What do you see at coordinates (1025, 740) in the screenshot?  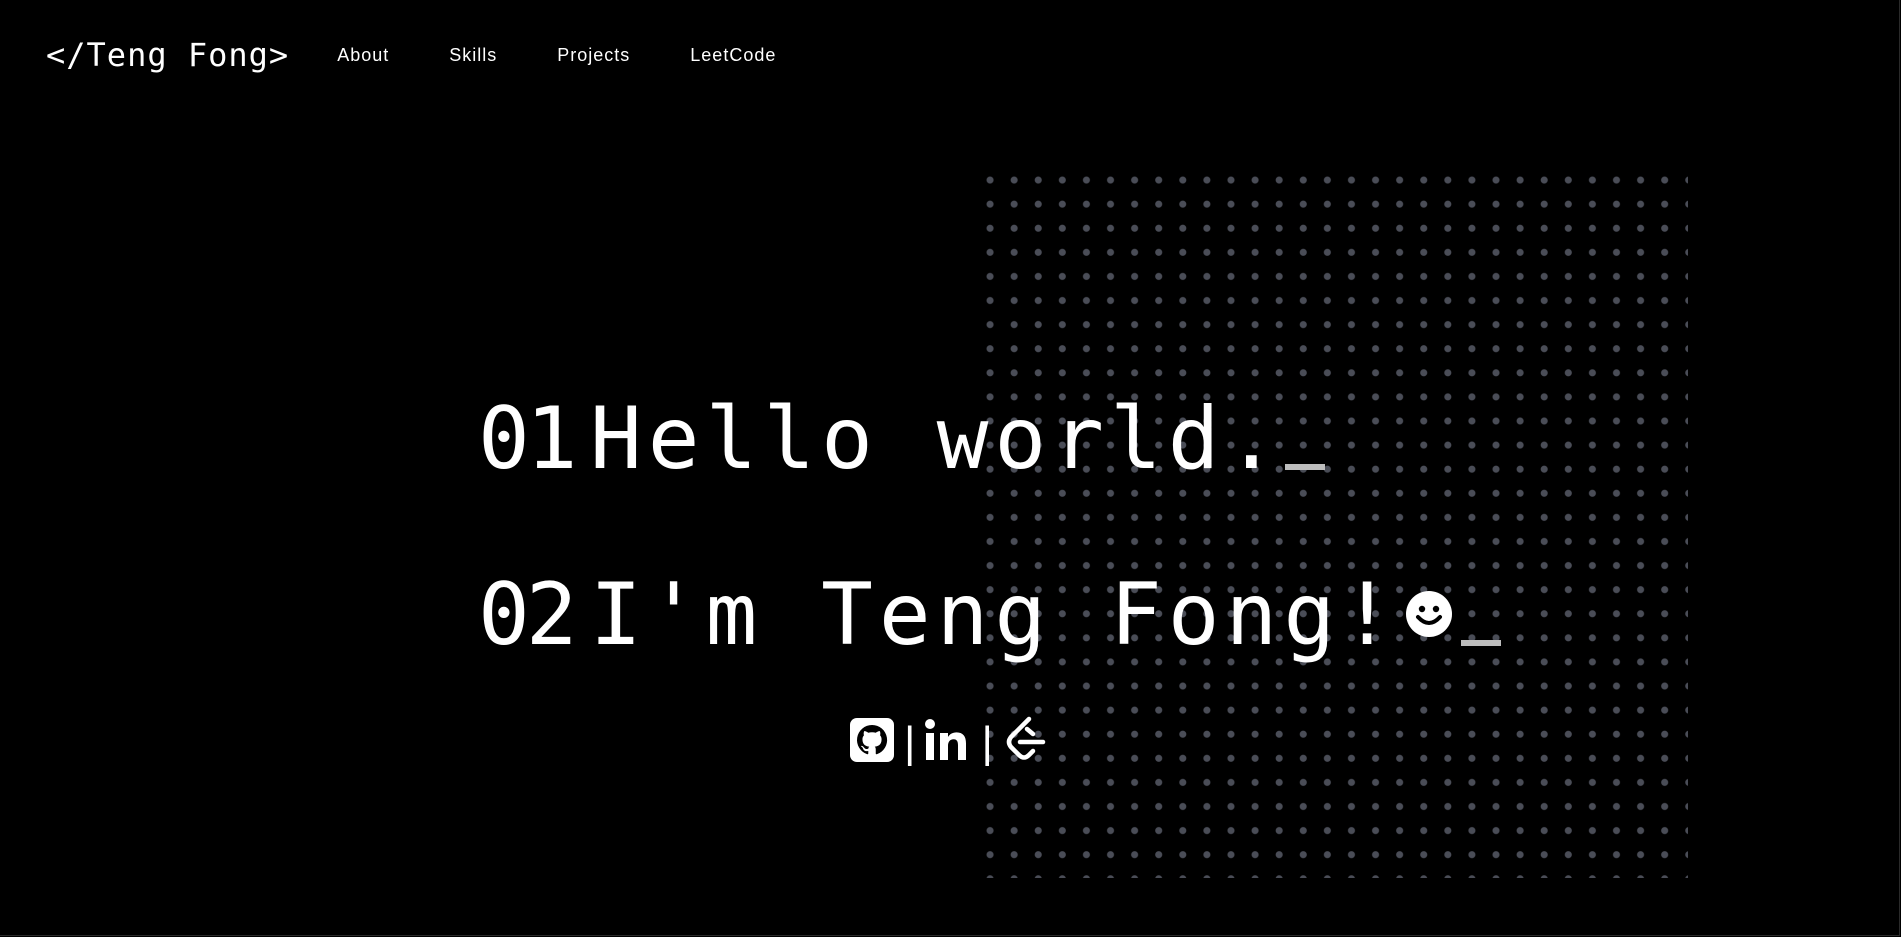 I see `leetcode-icon` at bounding box center [1025, 740].